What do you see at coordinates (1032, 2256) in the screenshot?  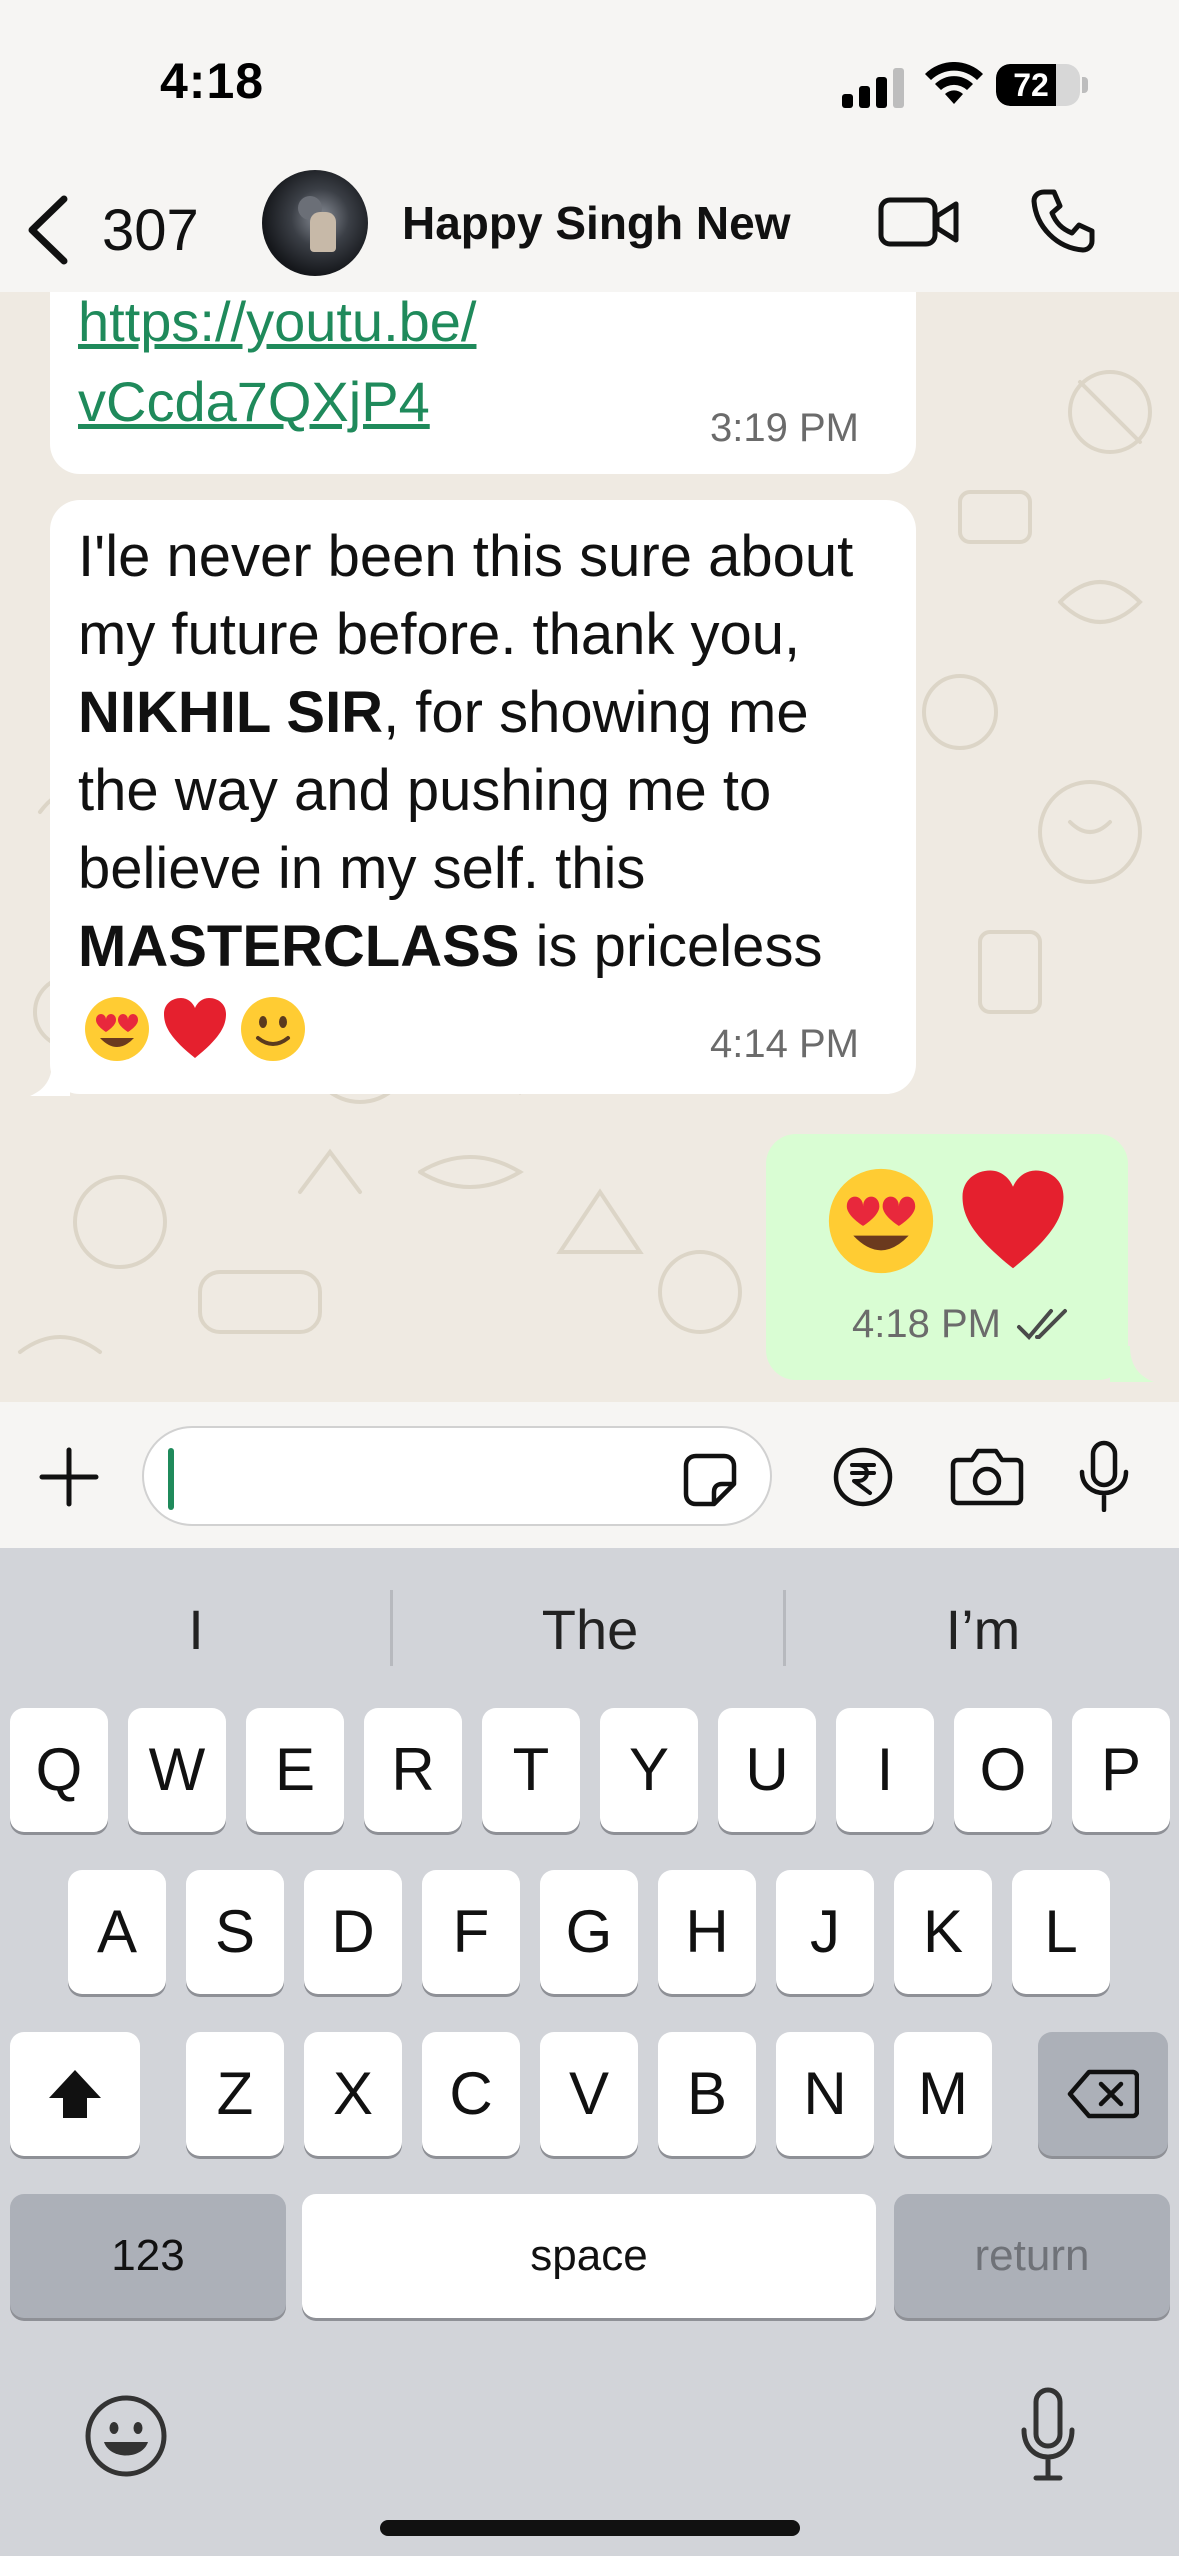 I see `return-key: return` at bounding box center [1032, 2256].